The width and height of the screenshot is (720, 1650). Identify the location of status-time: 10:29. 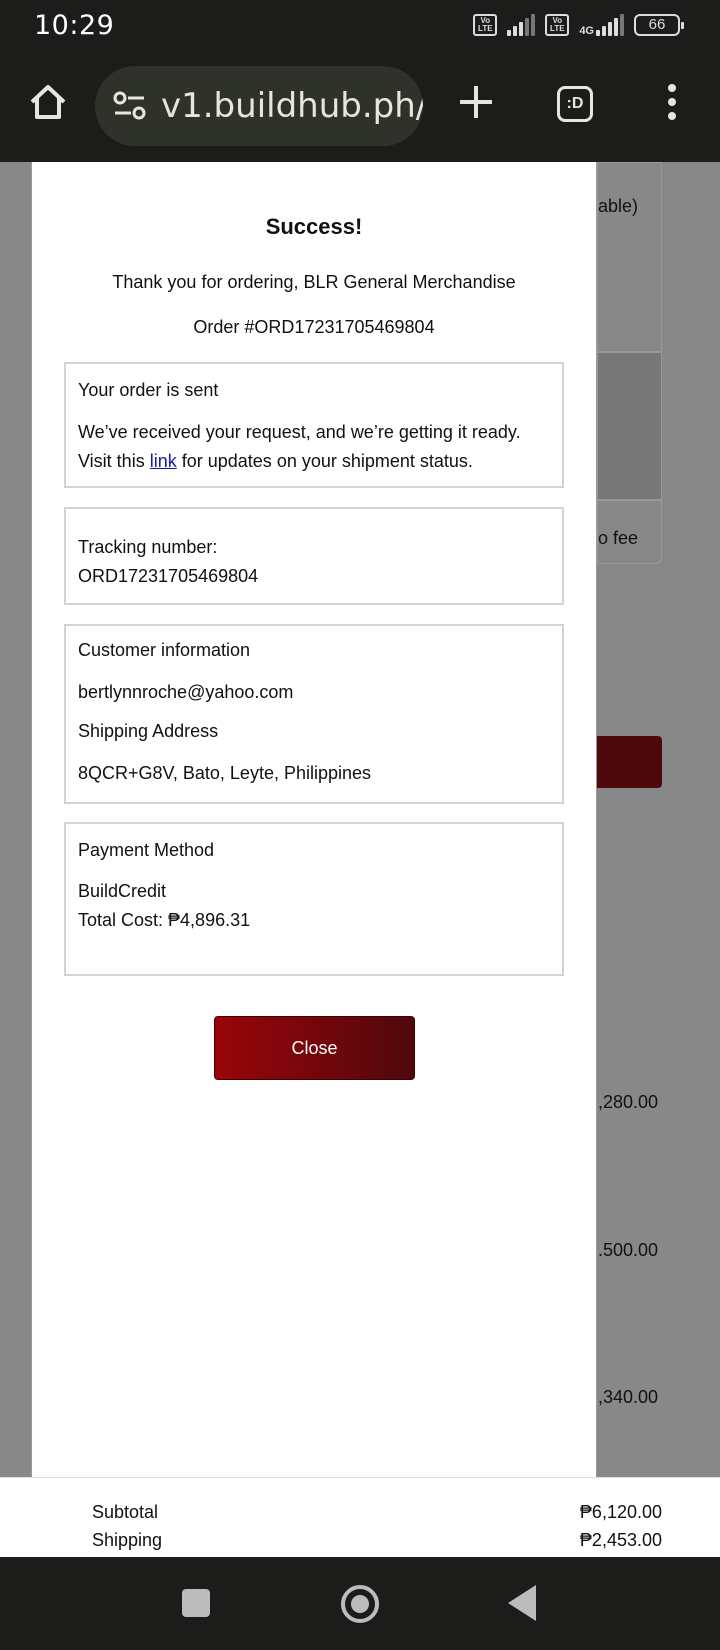
(74, 25).